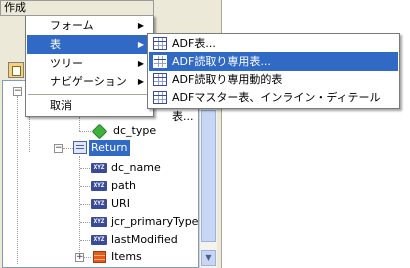 This screenshot has height=268, width=410. I want to click on create-menu-title: 作成, so click(77, 8).